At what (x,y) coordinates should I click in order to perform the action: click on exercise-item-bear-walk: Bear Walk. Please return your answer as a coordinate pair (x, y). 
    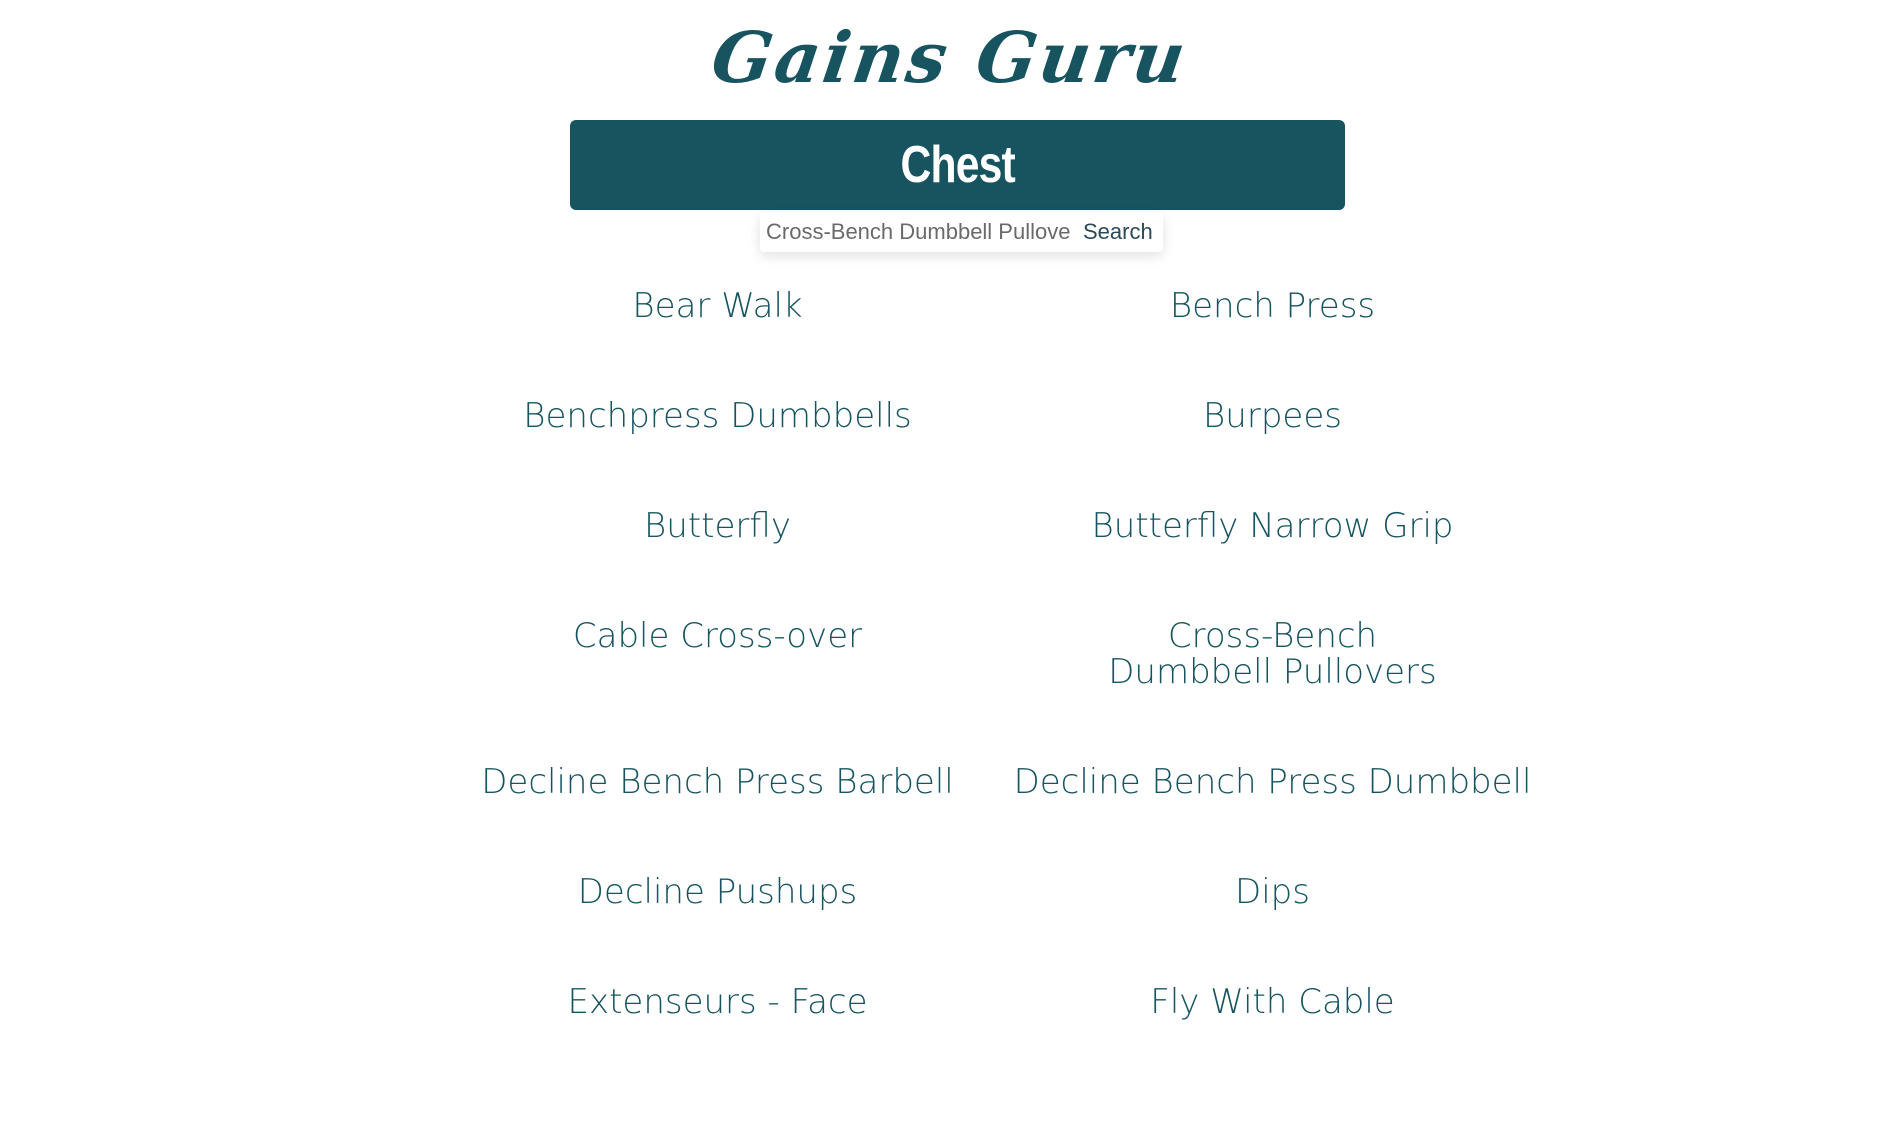
    Looking at the image, I should click on (717, 335).